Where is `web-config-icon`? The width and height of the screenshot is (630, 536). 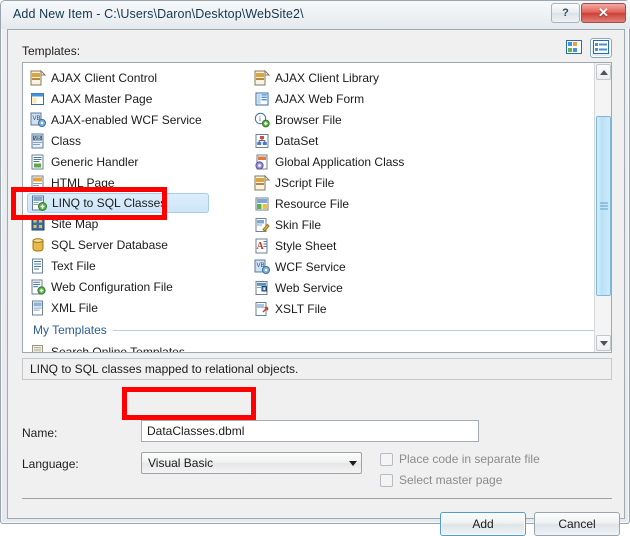 web-config-icon is located at coordinates (38, 287).